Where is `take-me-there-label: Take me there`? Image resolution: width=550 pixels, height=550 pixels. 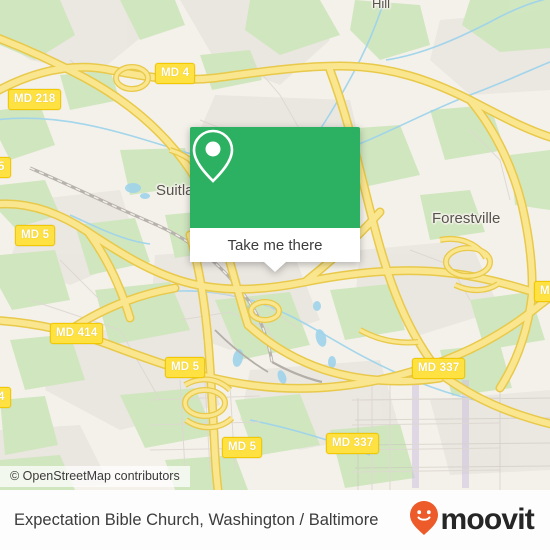
take-me-there-label: Take me there is located at coordinates (275, 245).